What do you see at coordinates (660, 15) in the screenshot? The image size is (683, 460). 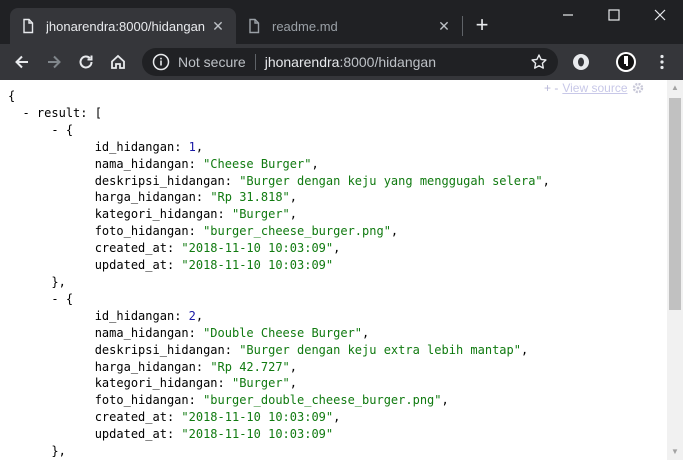 I see `window-close-icon` at bounding box center [660, 15].